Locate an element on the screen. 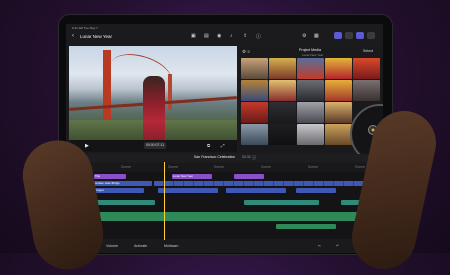  video-viewer is located at coordinates (153, 93).